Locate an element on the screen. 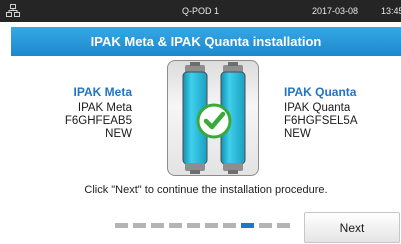  ipak-meta-heading: IPAK Meta is located at coordinates (102, 92).